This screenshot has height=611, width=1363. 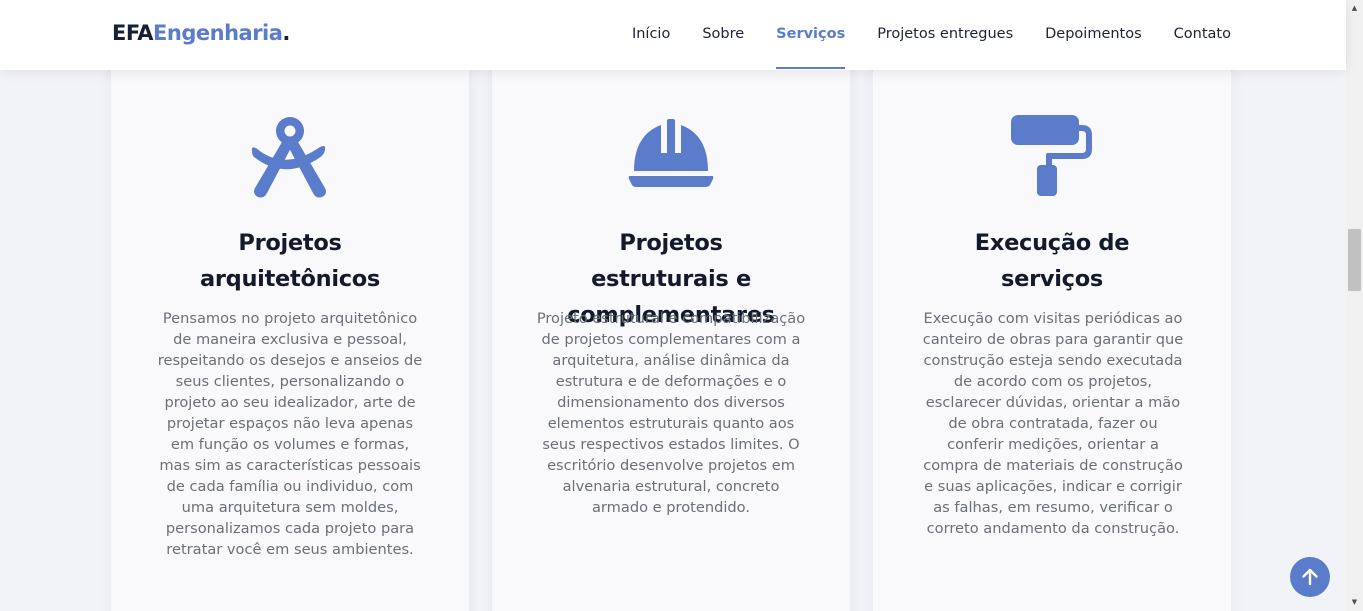 I want to click on scrollbar-thumb, so click(x=1354, y=260).